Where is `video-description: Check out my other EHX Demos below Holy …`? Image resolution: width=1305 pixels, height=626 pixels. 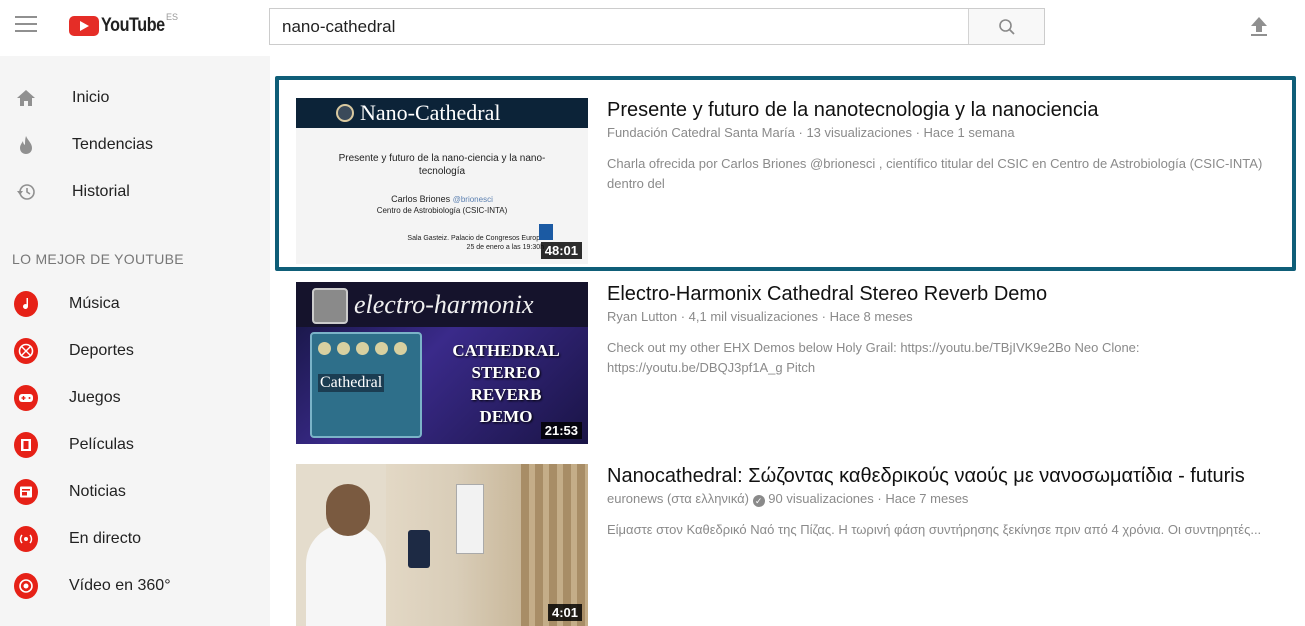 video-description: Check out my other EHX Demos below Holy … is located at coordinates (873, 357).